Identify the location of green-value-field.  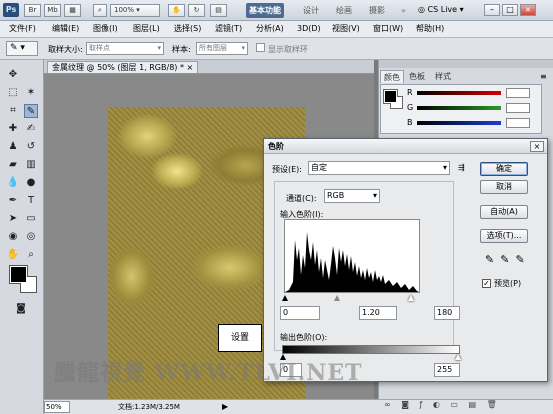
(518, 108).